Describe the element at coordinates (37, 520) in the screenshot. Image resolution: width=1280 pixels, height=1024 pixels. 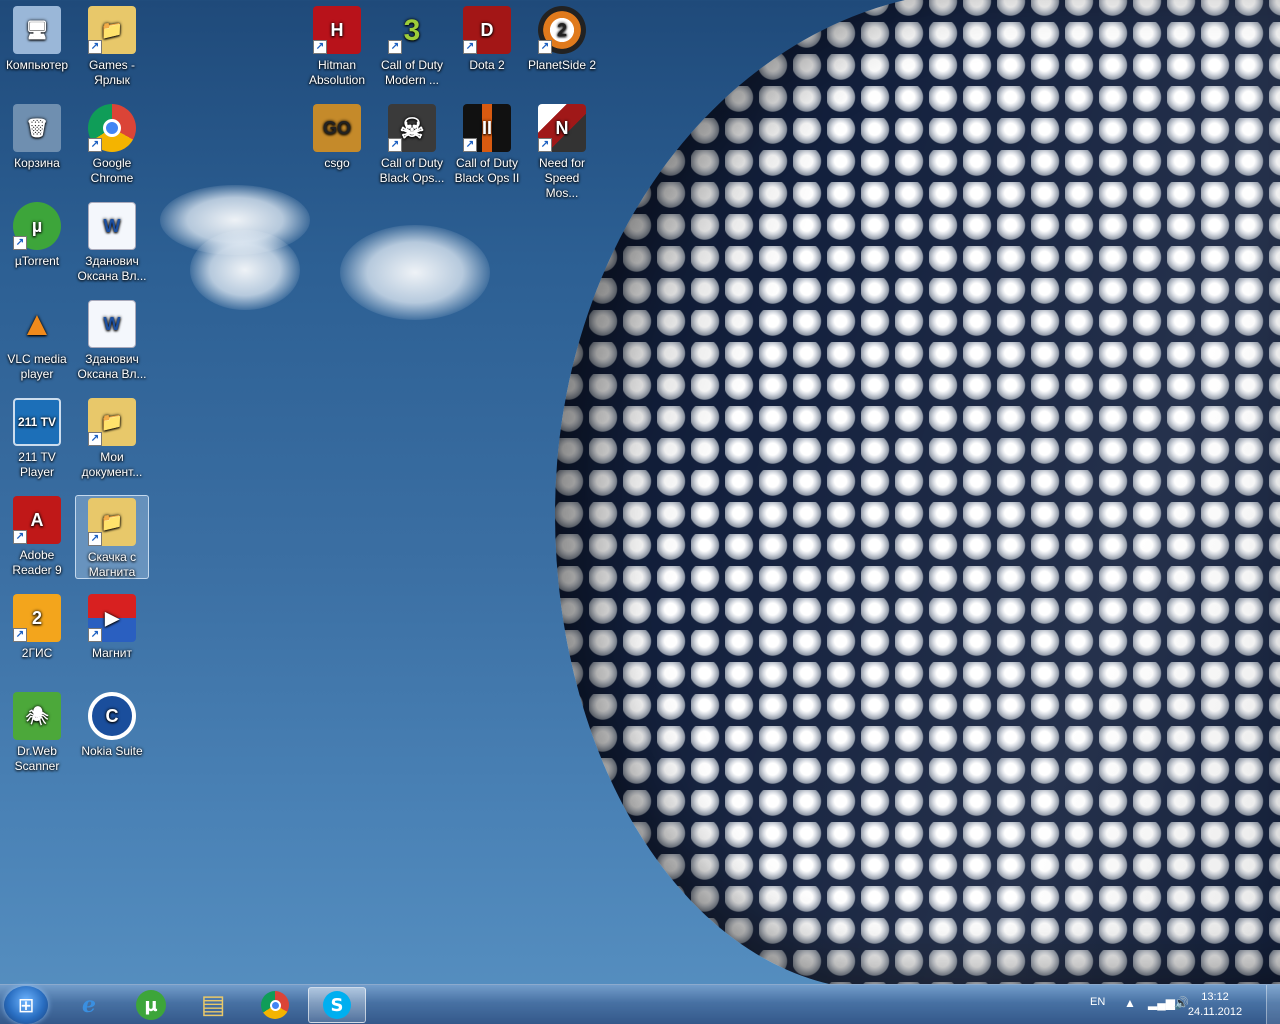
I see `adobe-reader-icon: A ↗` at that location.